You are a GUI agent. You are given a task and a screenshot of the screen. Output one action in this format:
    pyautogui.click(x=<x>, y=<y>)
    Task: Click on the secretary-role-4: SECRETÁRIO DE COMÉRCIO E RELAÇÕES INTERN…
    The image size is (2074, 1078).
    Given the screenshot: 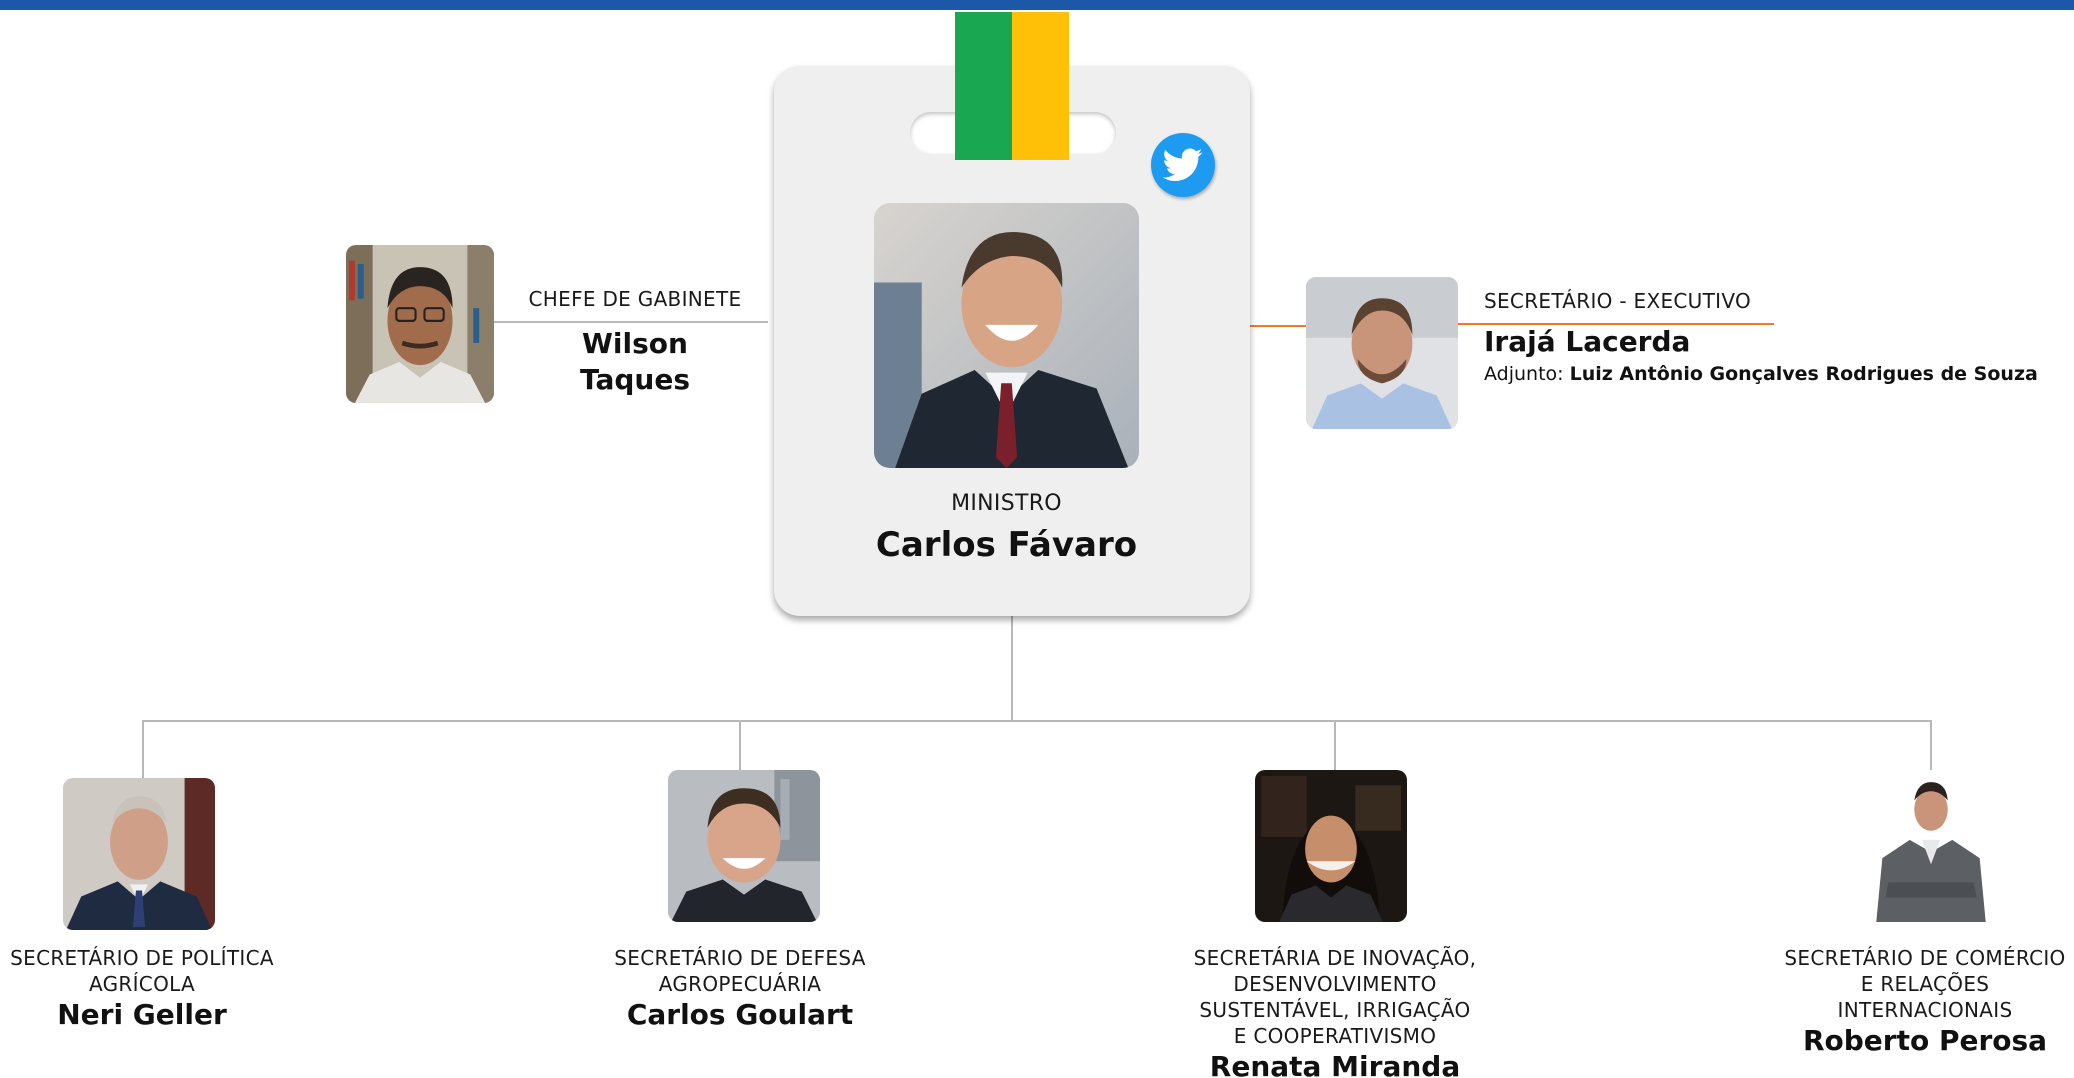 What is the action you would take?
    pyautogui.click(x=1925, y=984)
    